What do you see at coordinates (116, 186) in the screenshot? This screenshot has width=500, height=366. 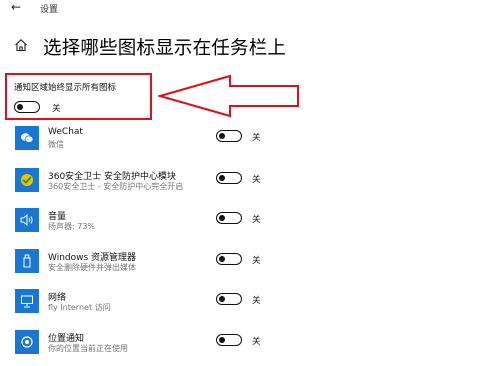 I see `app-subtitle: 360安全卫士 - 安全防护中心完全开启` at bounding box center [116, 186].